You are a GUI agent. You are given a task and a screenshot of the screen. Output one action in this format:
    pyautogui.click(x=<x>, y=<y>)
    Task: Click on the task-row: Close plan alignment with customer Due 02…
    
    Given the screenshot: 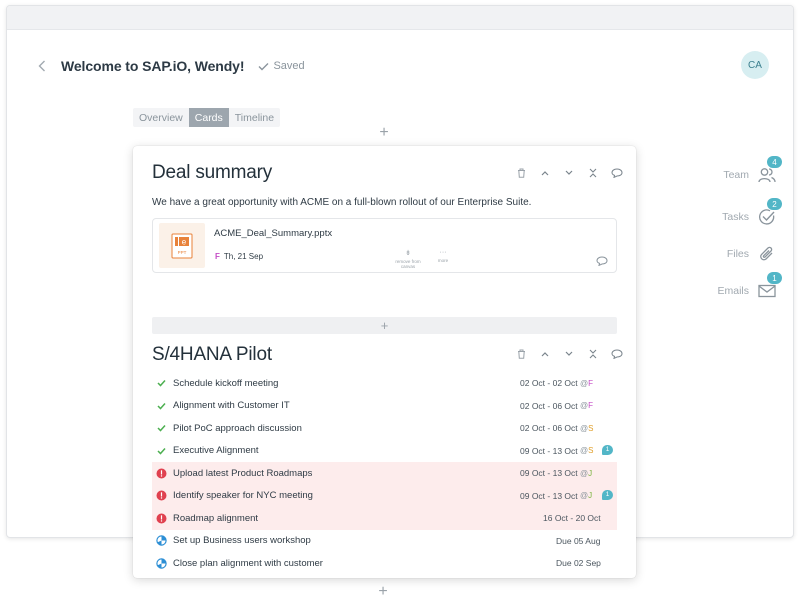 What is the action you would take?
    pyautogui.click(x=384, y=563)
    